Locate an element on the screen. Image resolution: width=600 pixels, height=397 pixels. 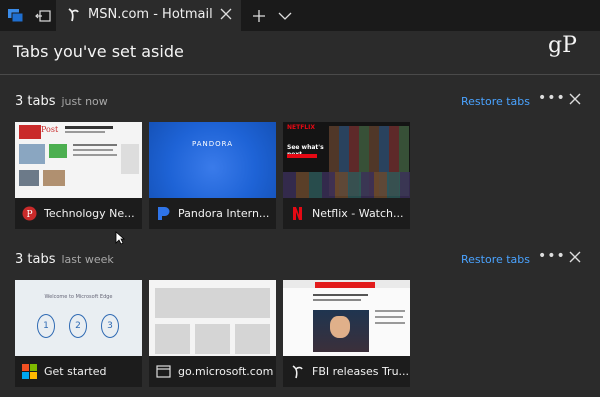
chevron-down-icon is located at coordinates (285, 16).